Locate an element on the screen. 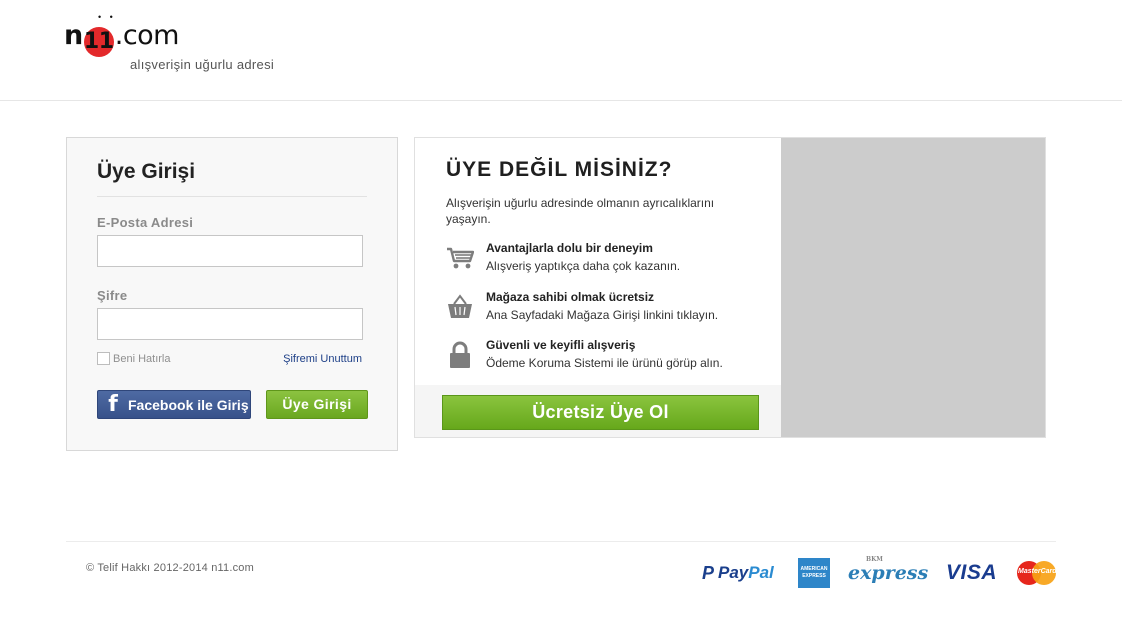 This screenshot has height=636, width=1122. mastercard-logo: MasterCard is located at coordinates (1037, 573).